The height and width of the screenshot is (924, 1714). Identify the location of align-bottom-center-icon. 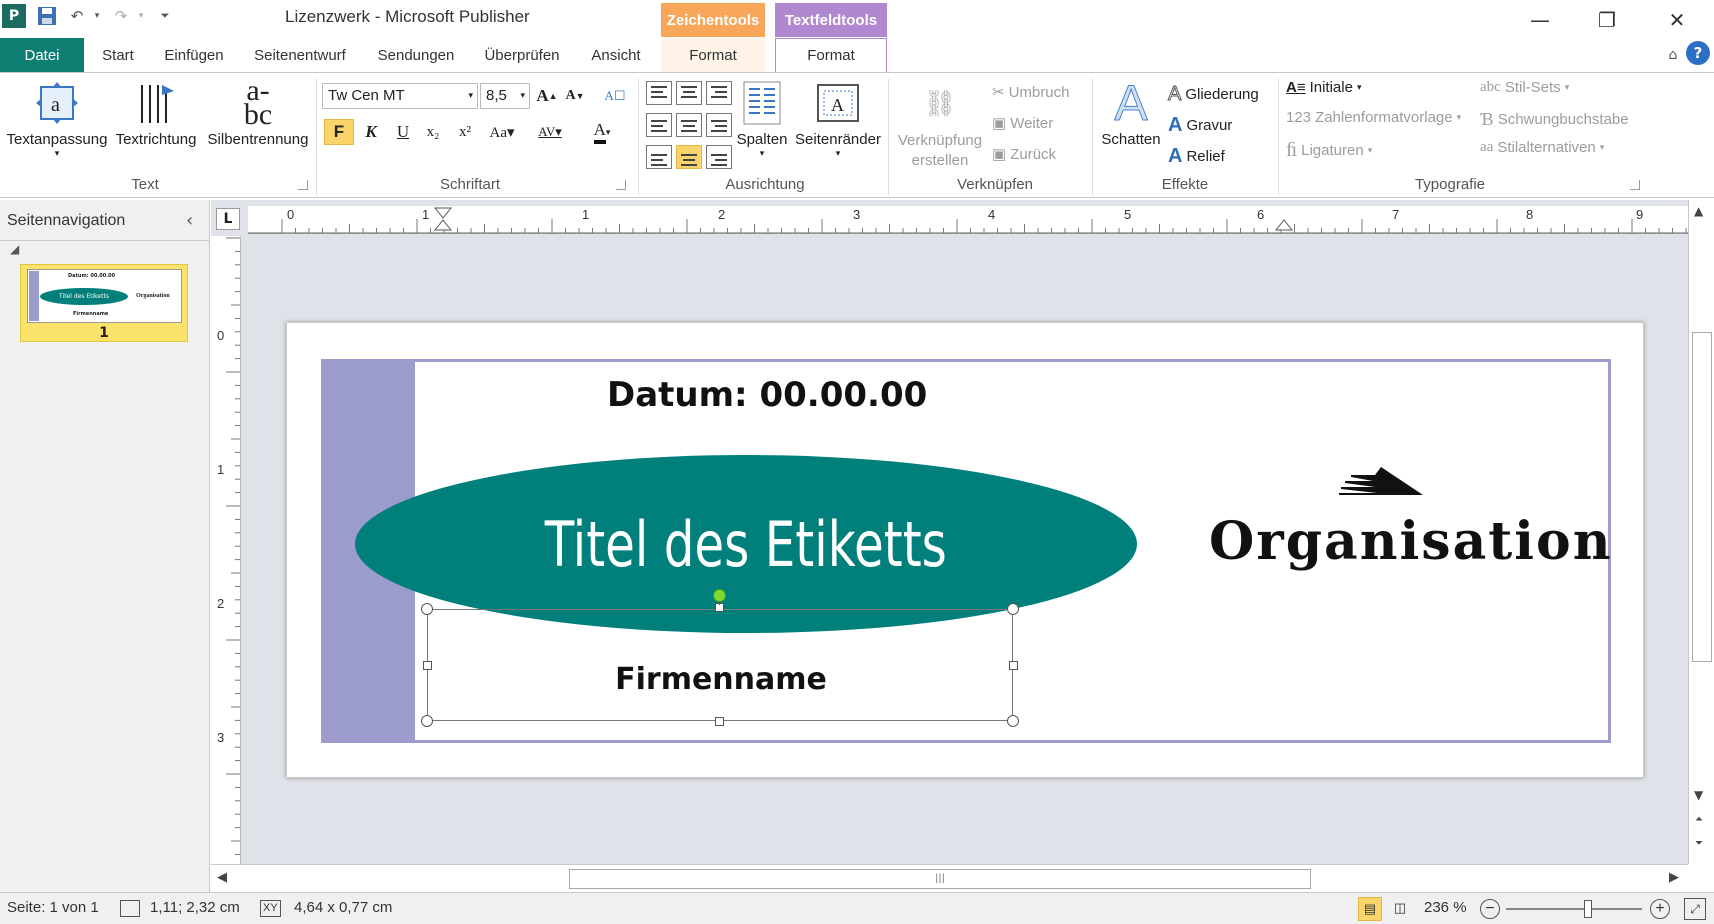
(689, 157).